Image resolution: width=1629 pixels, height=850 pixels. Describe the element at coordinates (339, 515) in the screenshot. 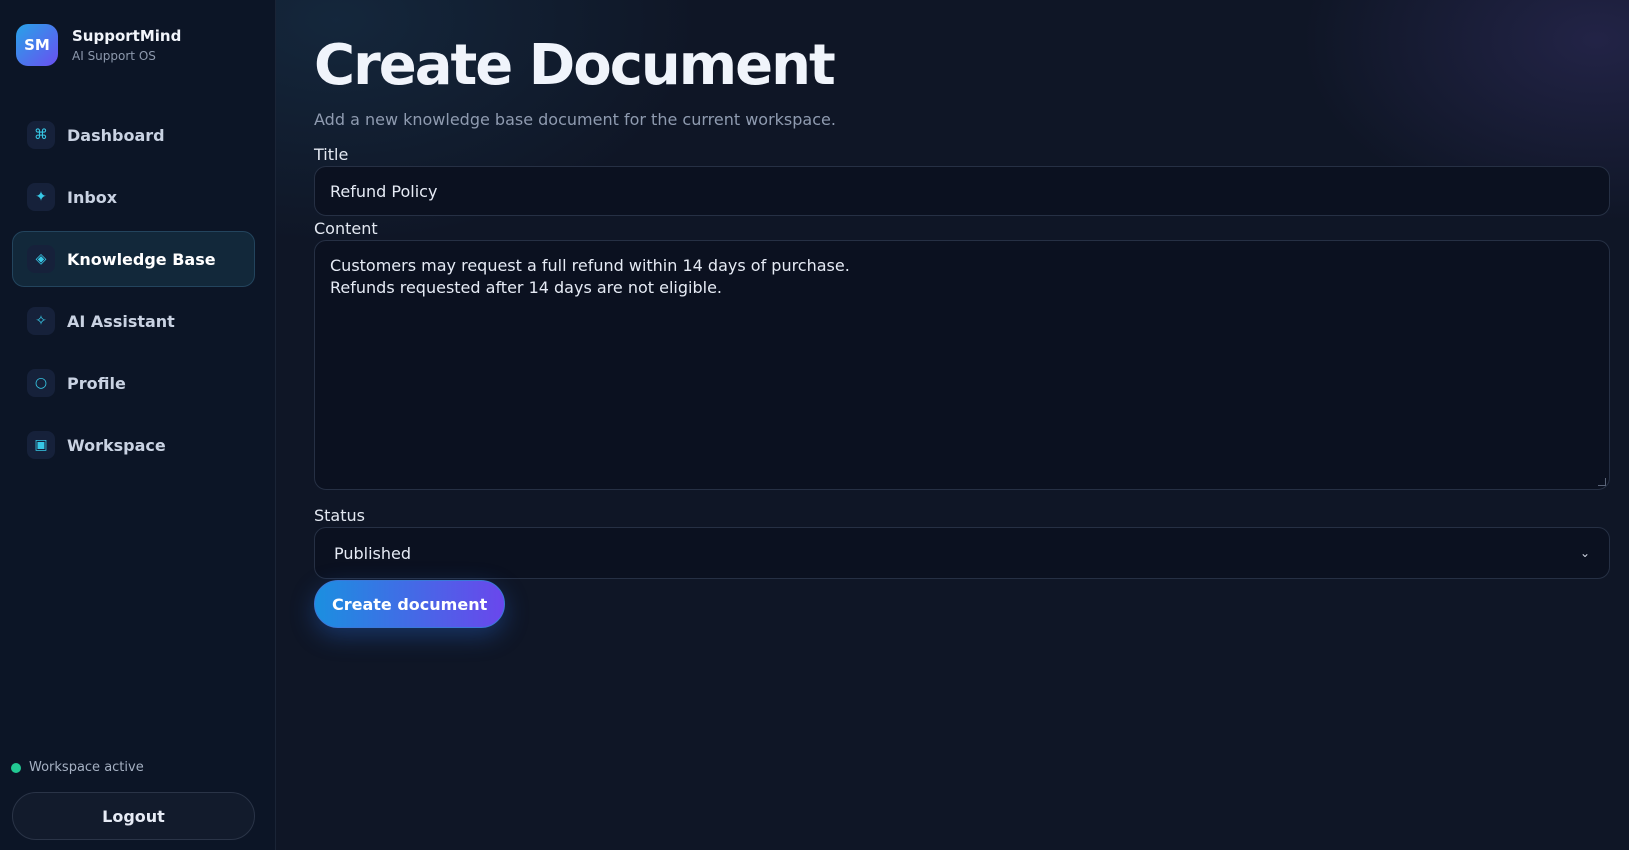

I see `status-label: Status` at that location.